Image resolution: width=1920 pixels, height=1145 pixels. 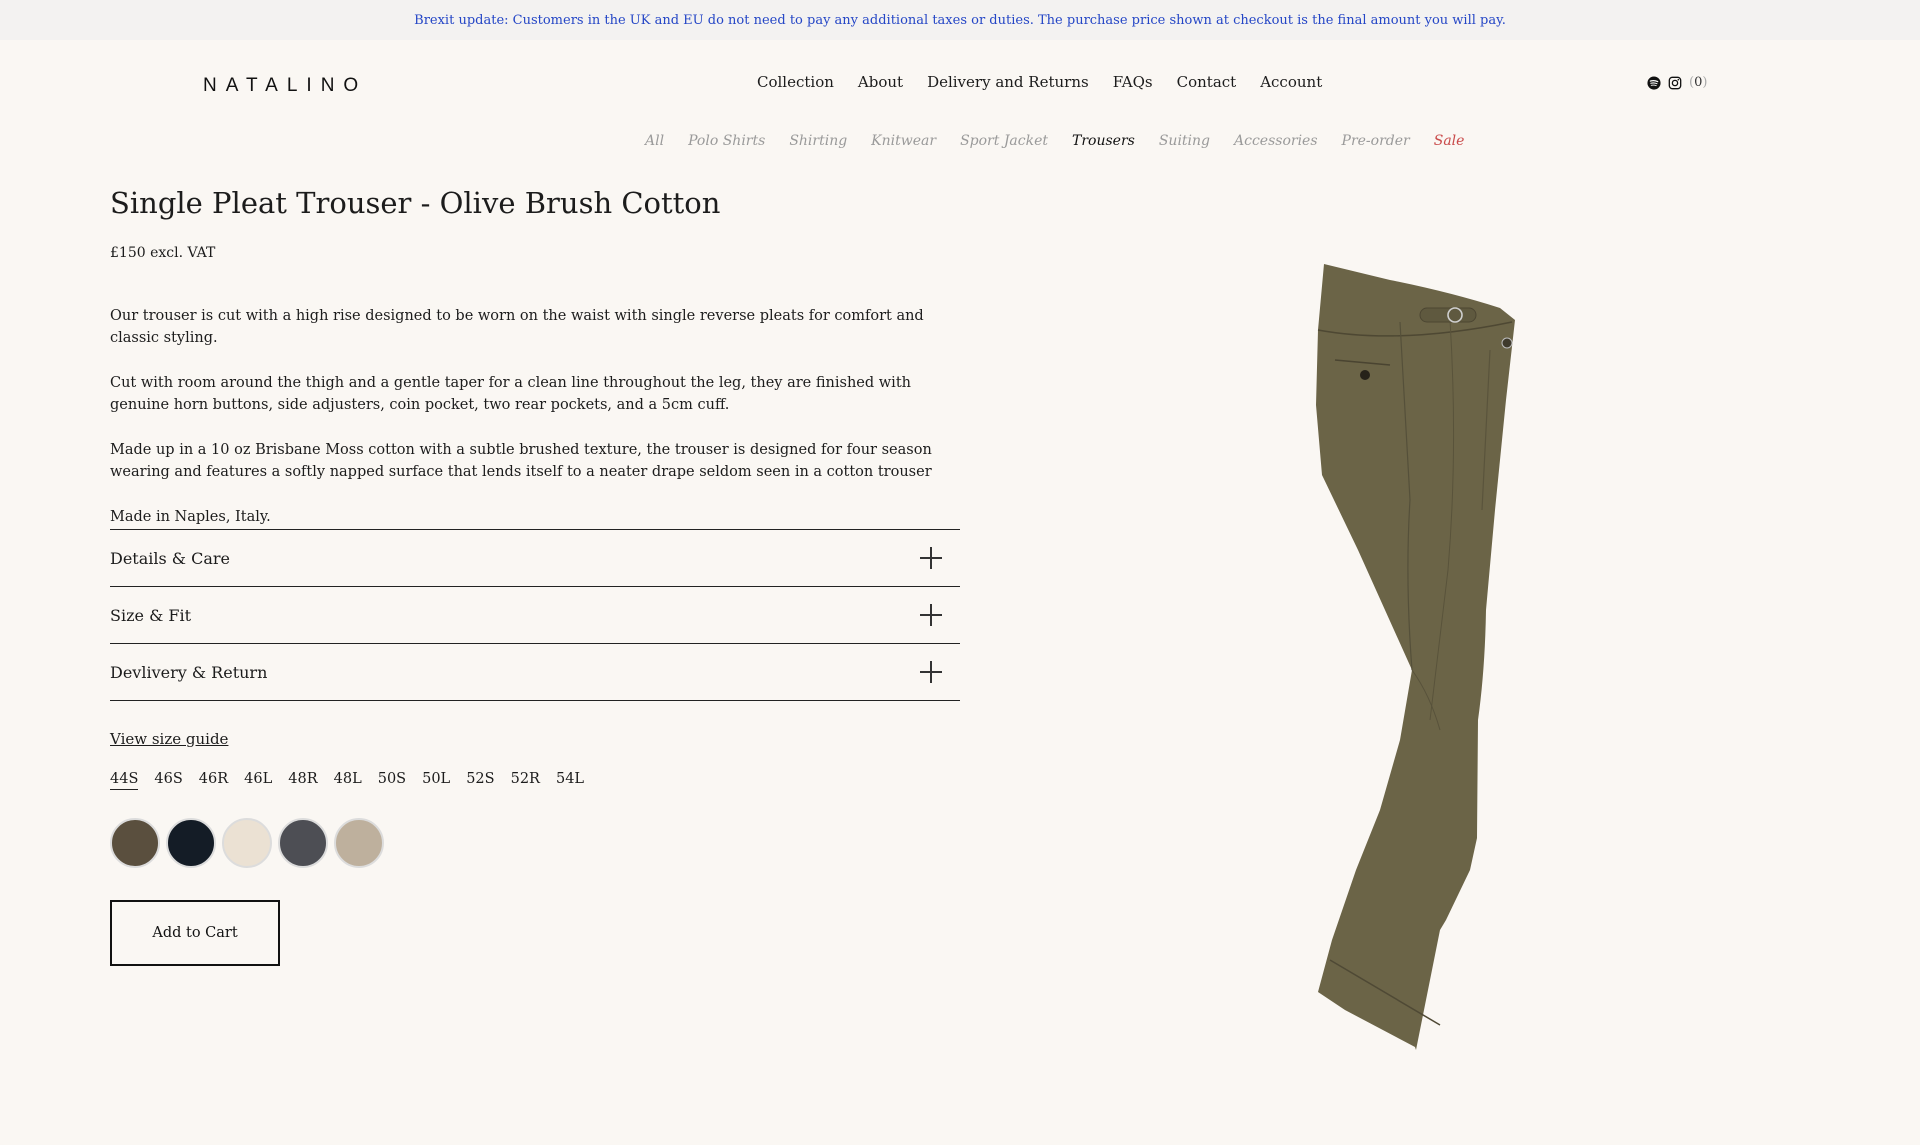 What do you see at coordinates (258, 780) in the screenshot?
I see `size-option-46l: 46L` at bounding box center [258, 780].